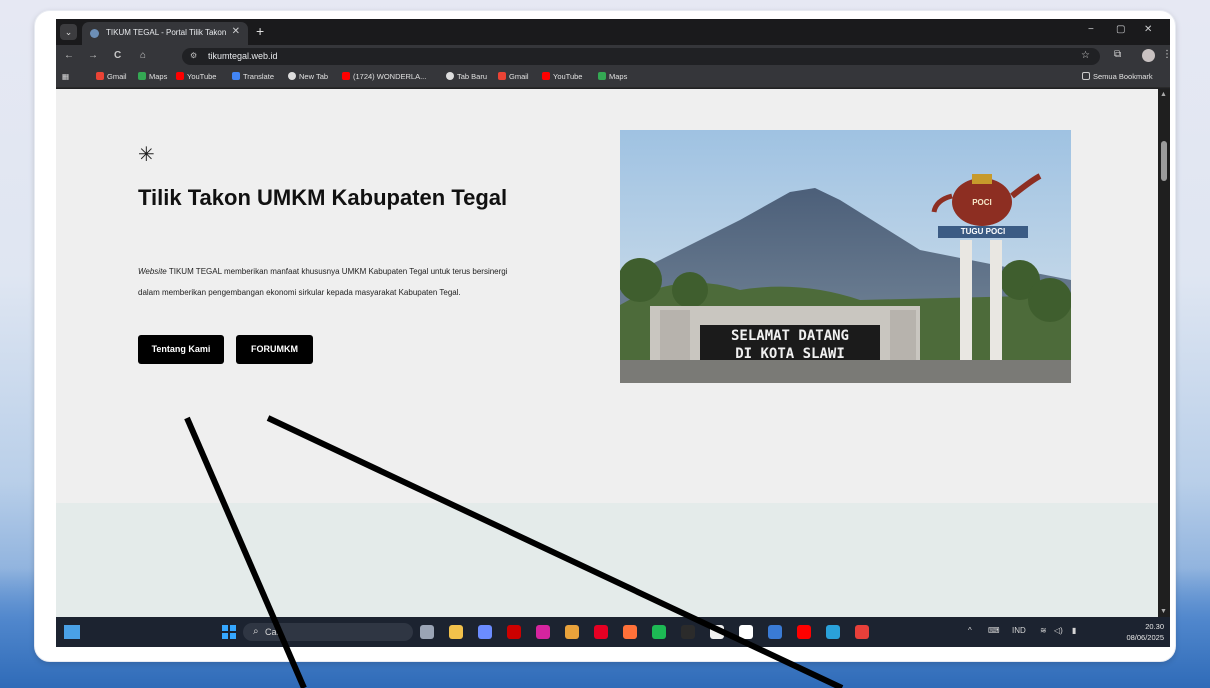  What do you see at coordinates (514, 632) in the screenshot?
I see `illustrator-icon` at bounding box center [514, 632].